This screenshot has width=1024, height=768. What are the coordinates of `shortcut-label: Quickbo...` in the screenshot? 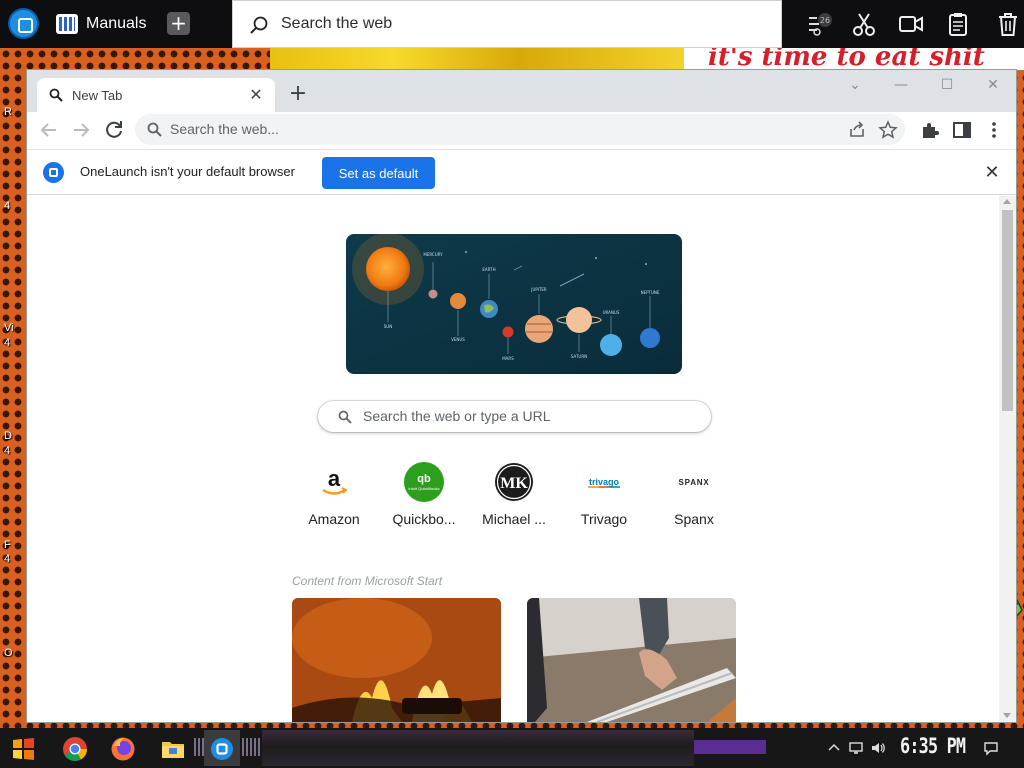 It's located at (424, 519).